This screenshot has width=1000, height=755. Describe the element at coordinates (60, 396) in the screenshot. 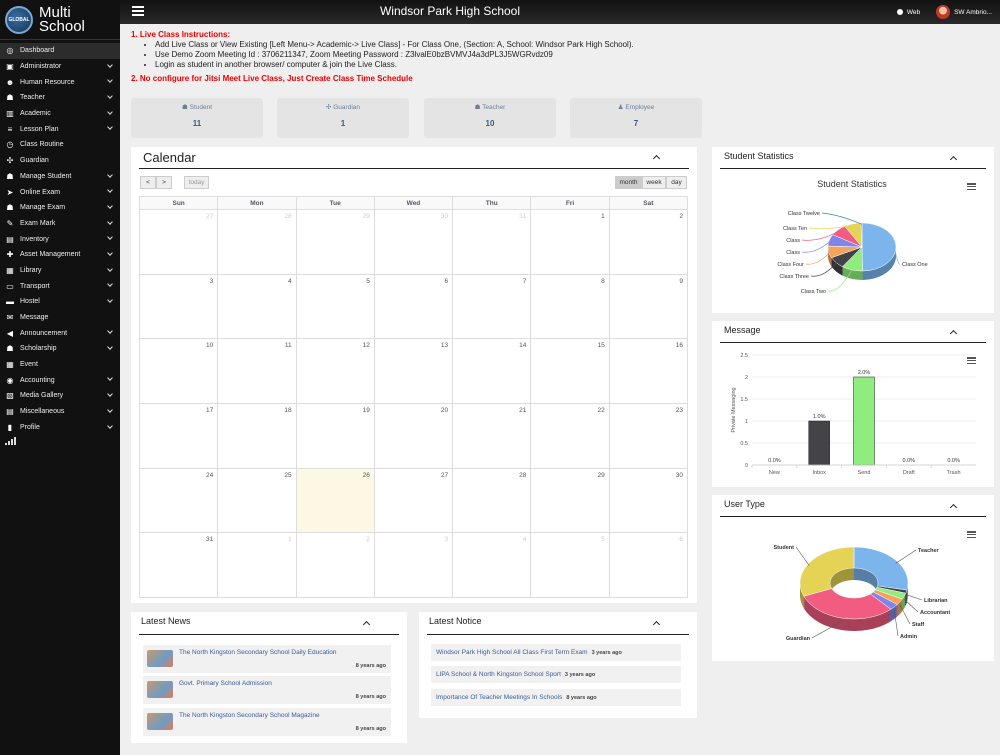

I see `sidebar-item-media-gallery: ▧ Media Gallery` at that location.